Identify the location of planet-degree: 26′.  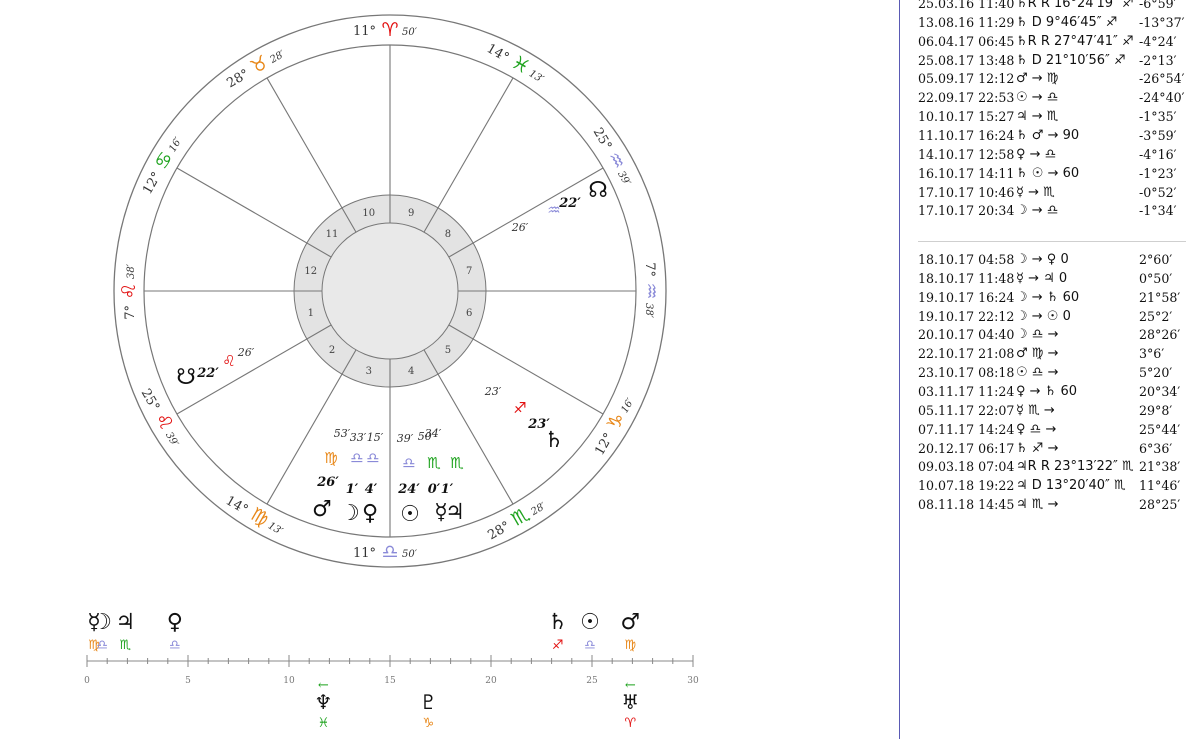
(327, 482).